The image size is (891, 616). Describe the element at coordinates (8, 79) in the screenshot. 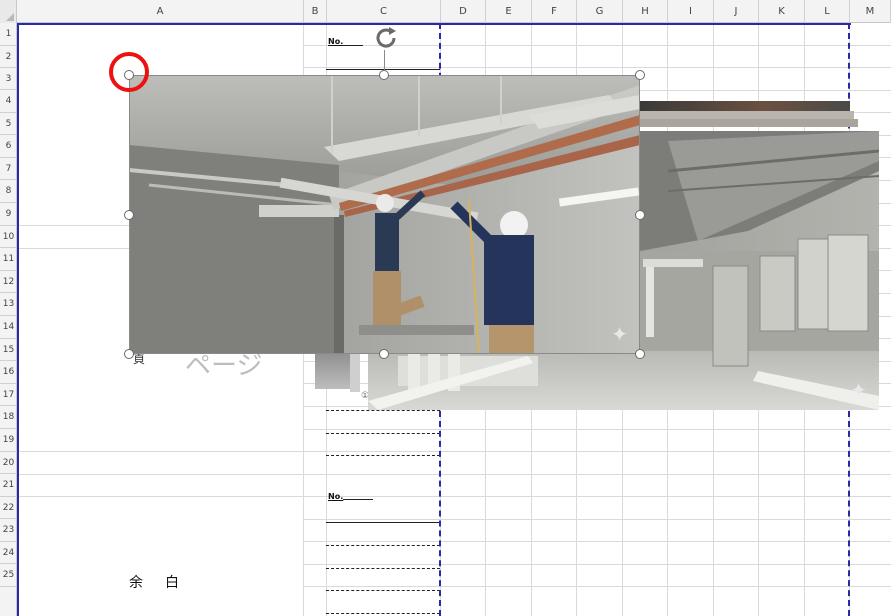

I see `row-header-3: 3` at that location.